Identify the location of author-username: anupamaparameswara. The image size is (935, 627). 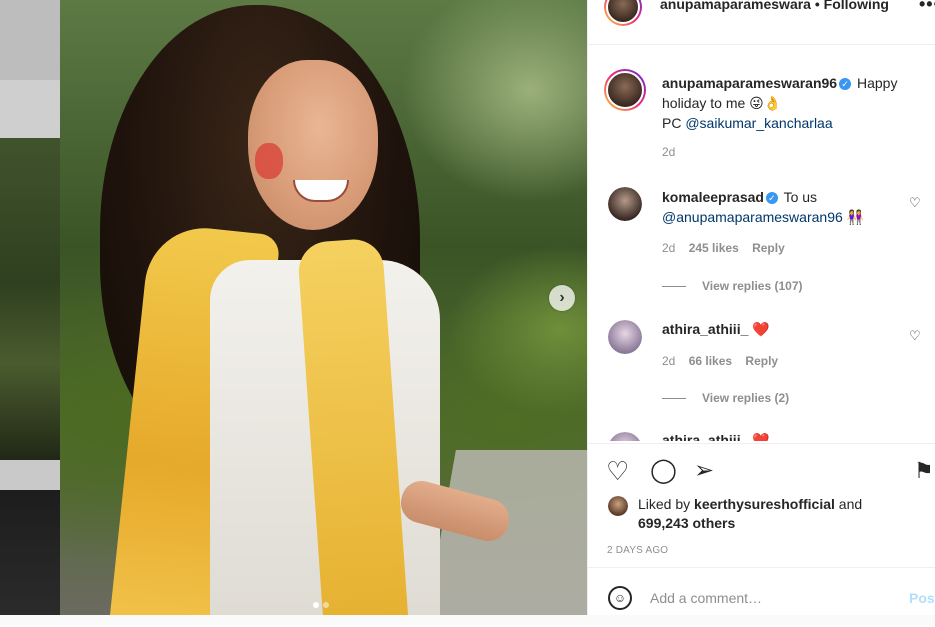
(735, 6).